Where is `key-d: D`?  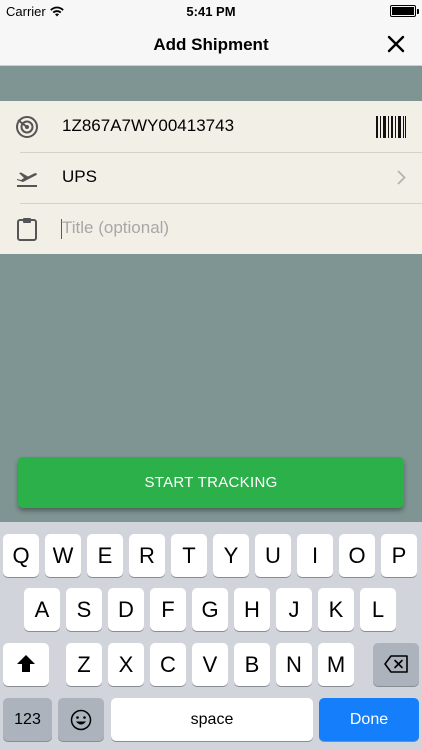
key-d: D is located at coordinates (126, 609).